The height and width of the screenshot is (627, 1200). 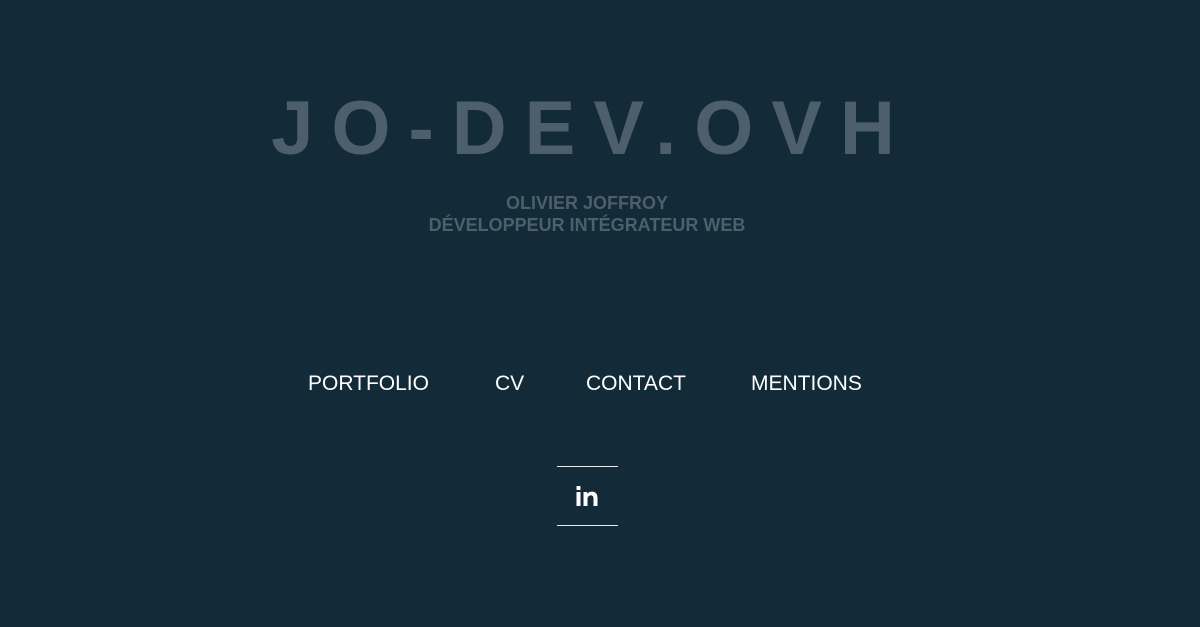 What do you see at coordinates (592, 128) in the screenshot?
I see `site-title: JO-DEV.OVH` at bounding box center [592, 128].